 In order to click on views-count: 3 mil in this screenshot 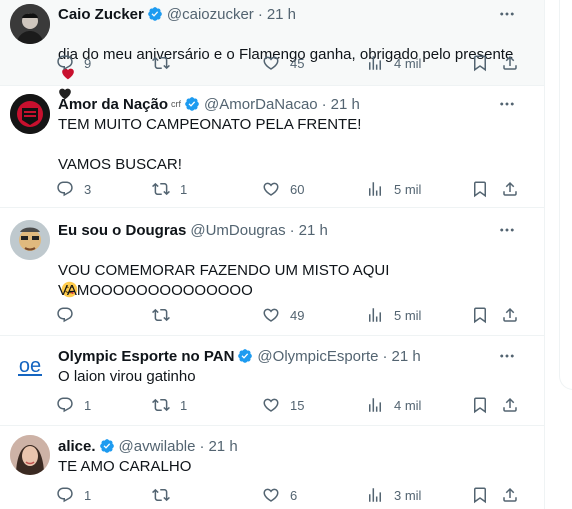, I will do `click(408, 495)`.